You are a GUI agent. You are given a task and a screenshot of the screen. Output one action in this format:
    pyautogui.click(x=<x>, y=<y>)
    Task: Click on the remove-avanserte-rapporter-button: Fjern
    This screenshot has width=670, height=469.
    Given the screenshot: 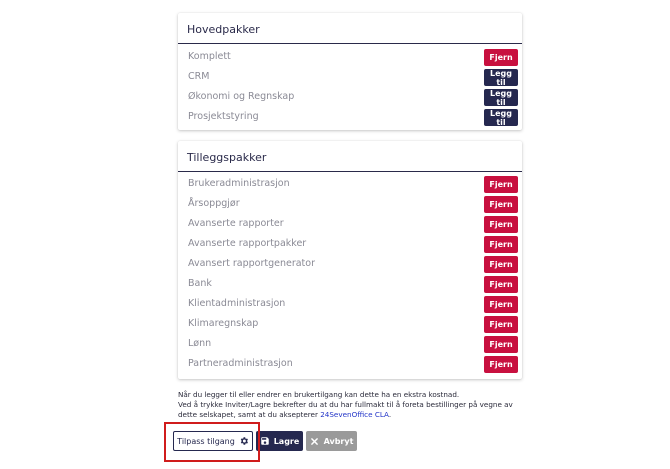 What is the action you would take?
    pyautogui.click(x=501, y=224)
    